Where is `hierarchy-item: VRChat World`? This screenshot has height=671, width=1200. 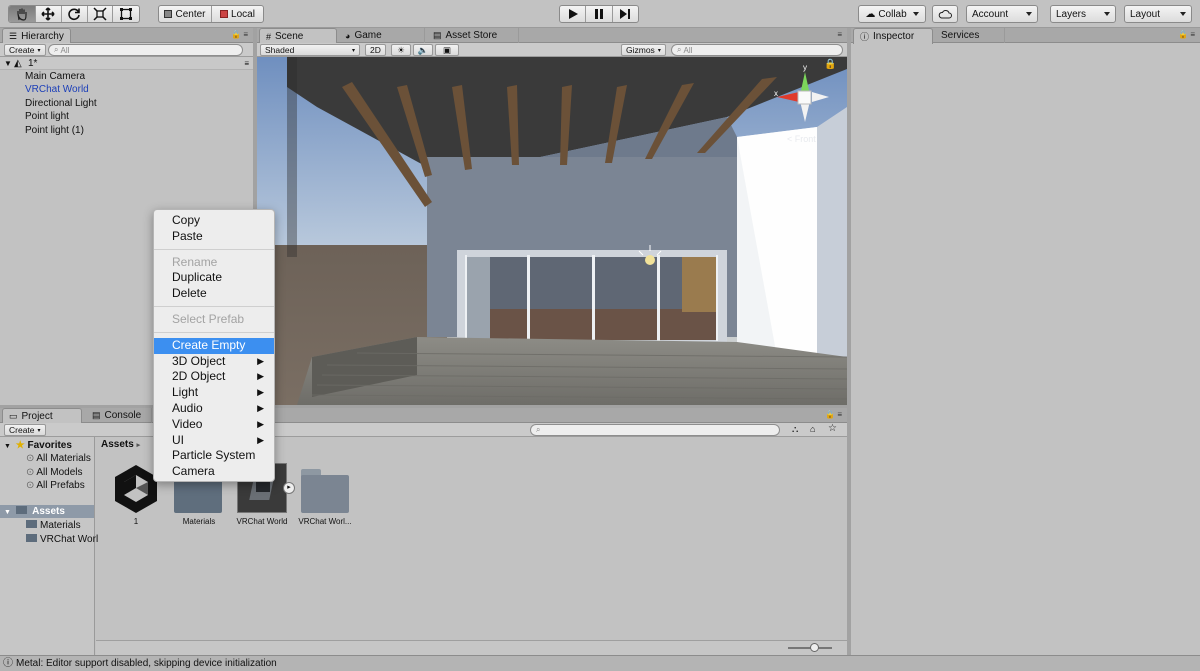 hierarchy-item: VRChat World is located at coordinates (126, 89).